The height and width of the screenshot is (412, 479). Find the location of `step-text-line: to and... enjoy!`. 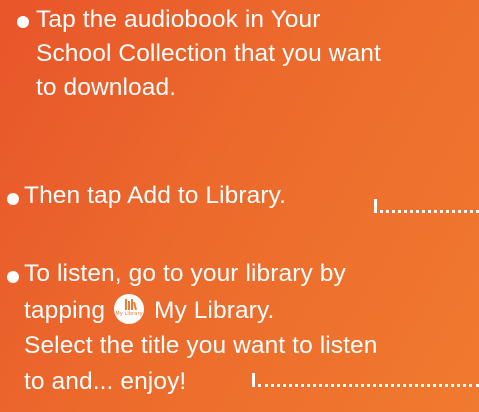

step-text-line: to and... enjoy! is located at coordinates (105, 381).